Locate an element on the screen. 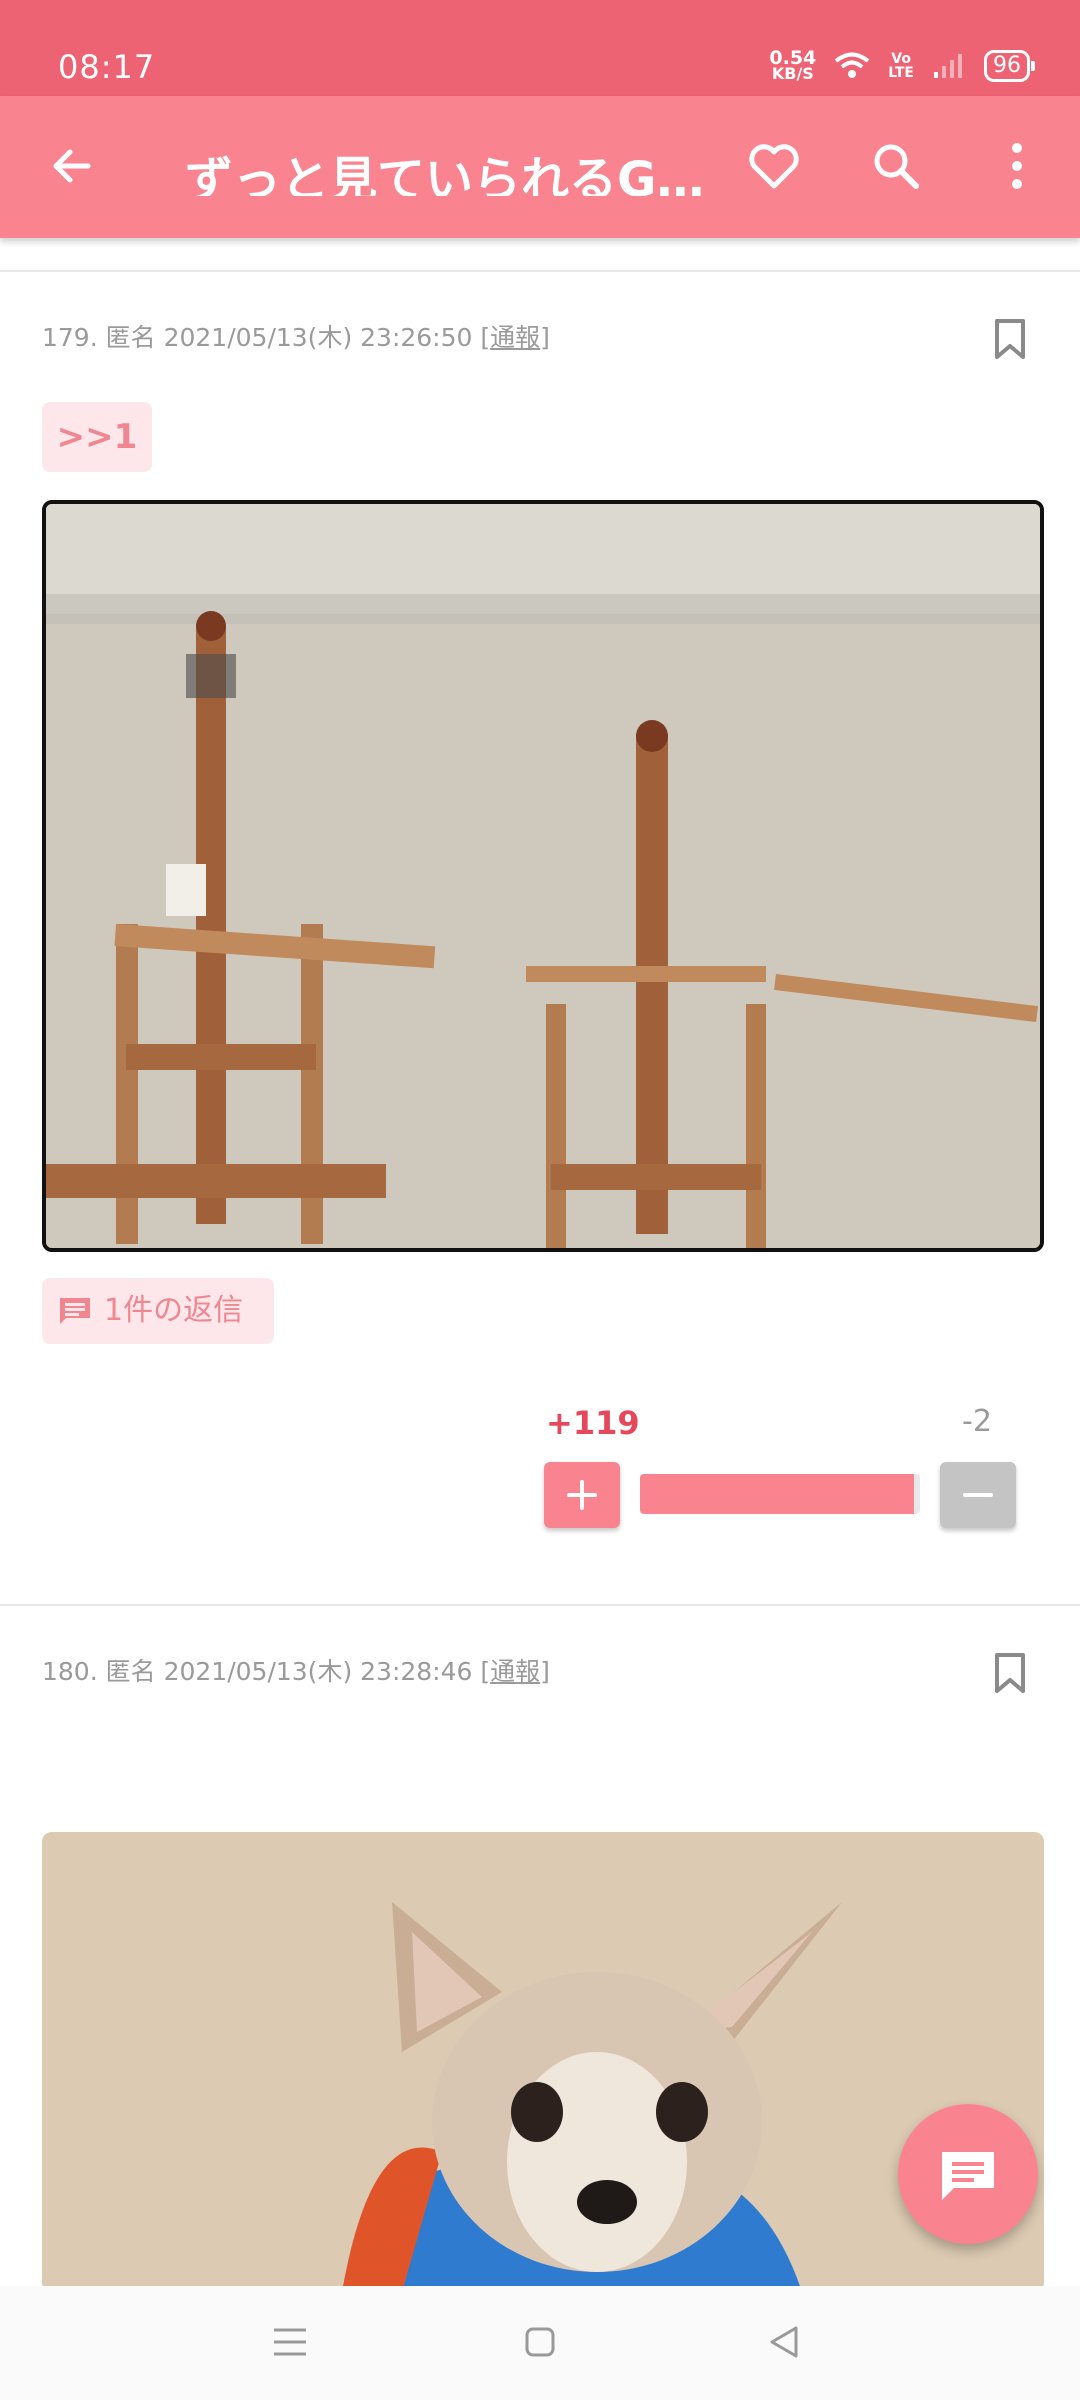 Image resolution: width=1080 pixels, height=2400 pixels. plus-icon is located at coordinates (582, 1495).